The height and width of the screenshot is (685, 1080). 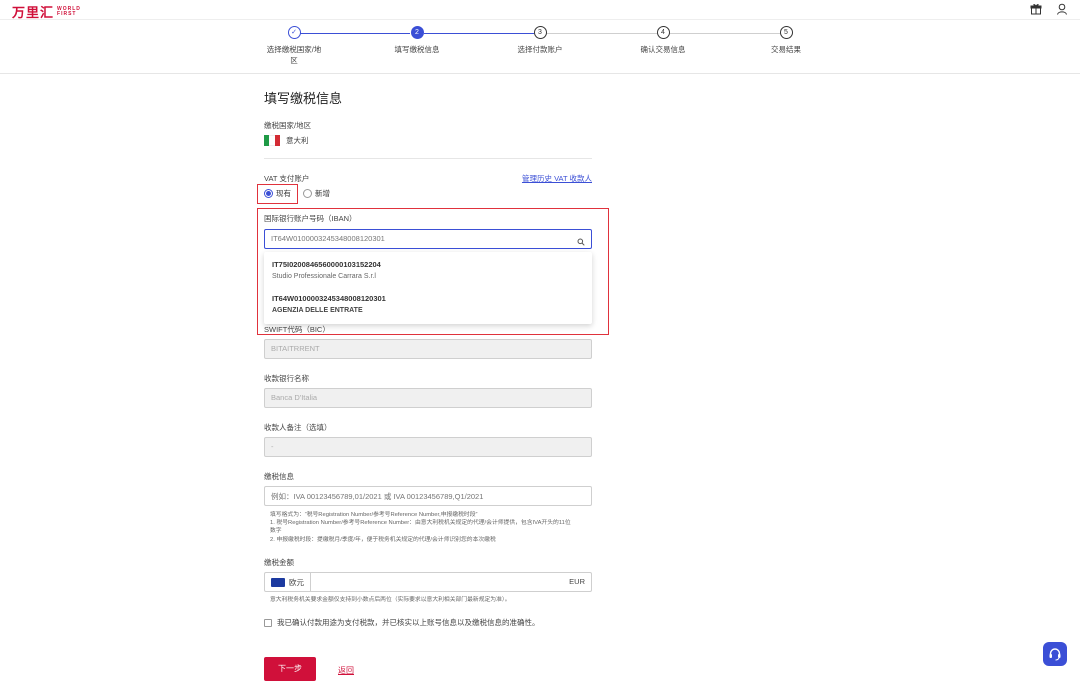 I want to click on step-1: ✓ 选择缴税国家/地区, so click(x=294, y=46).